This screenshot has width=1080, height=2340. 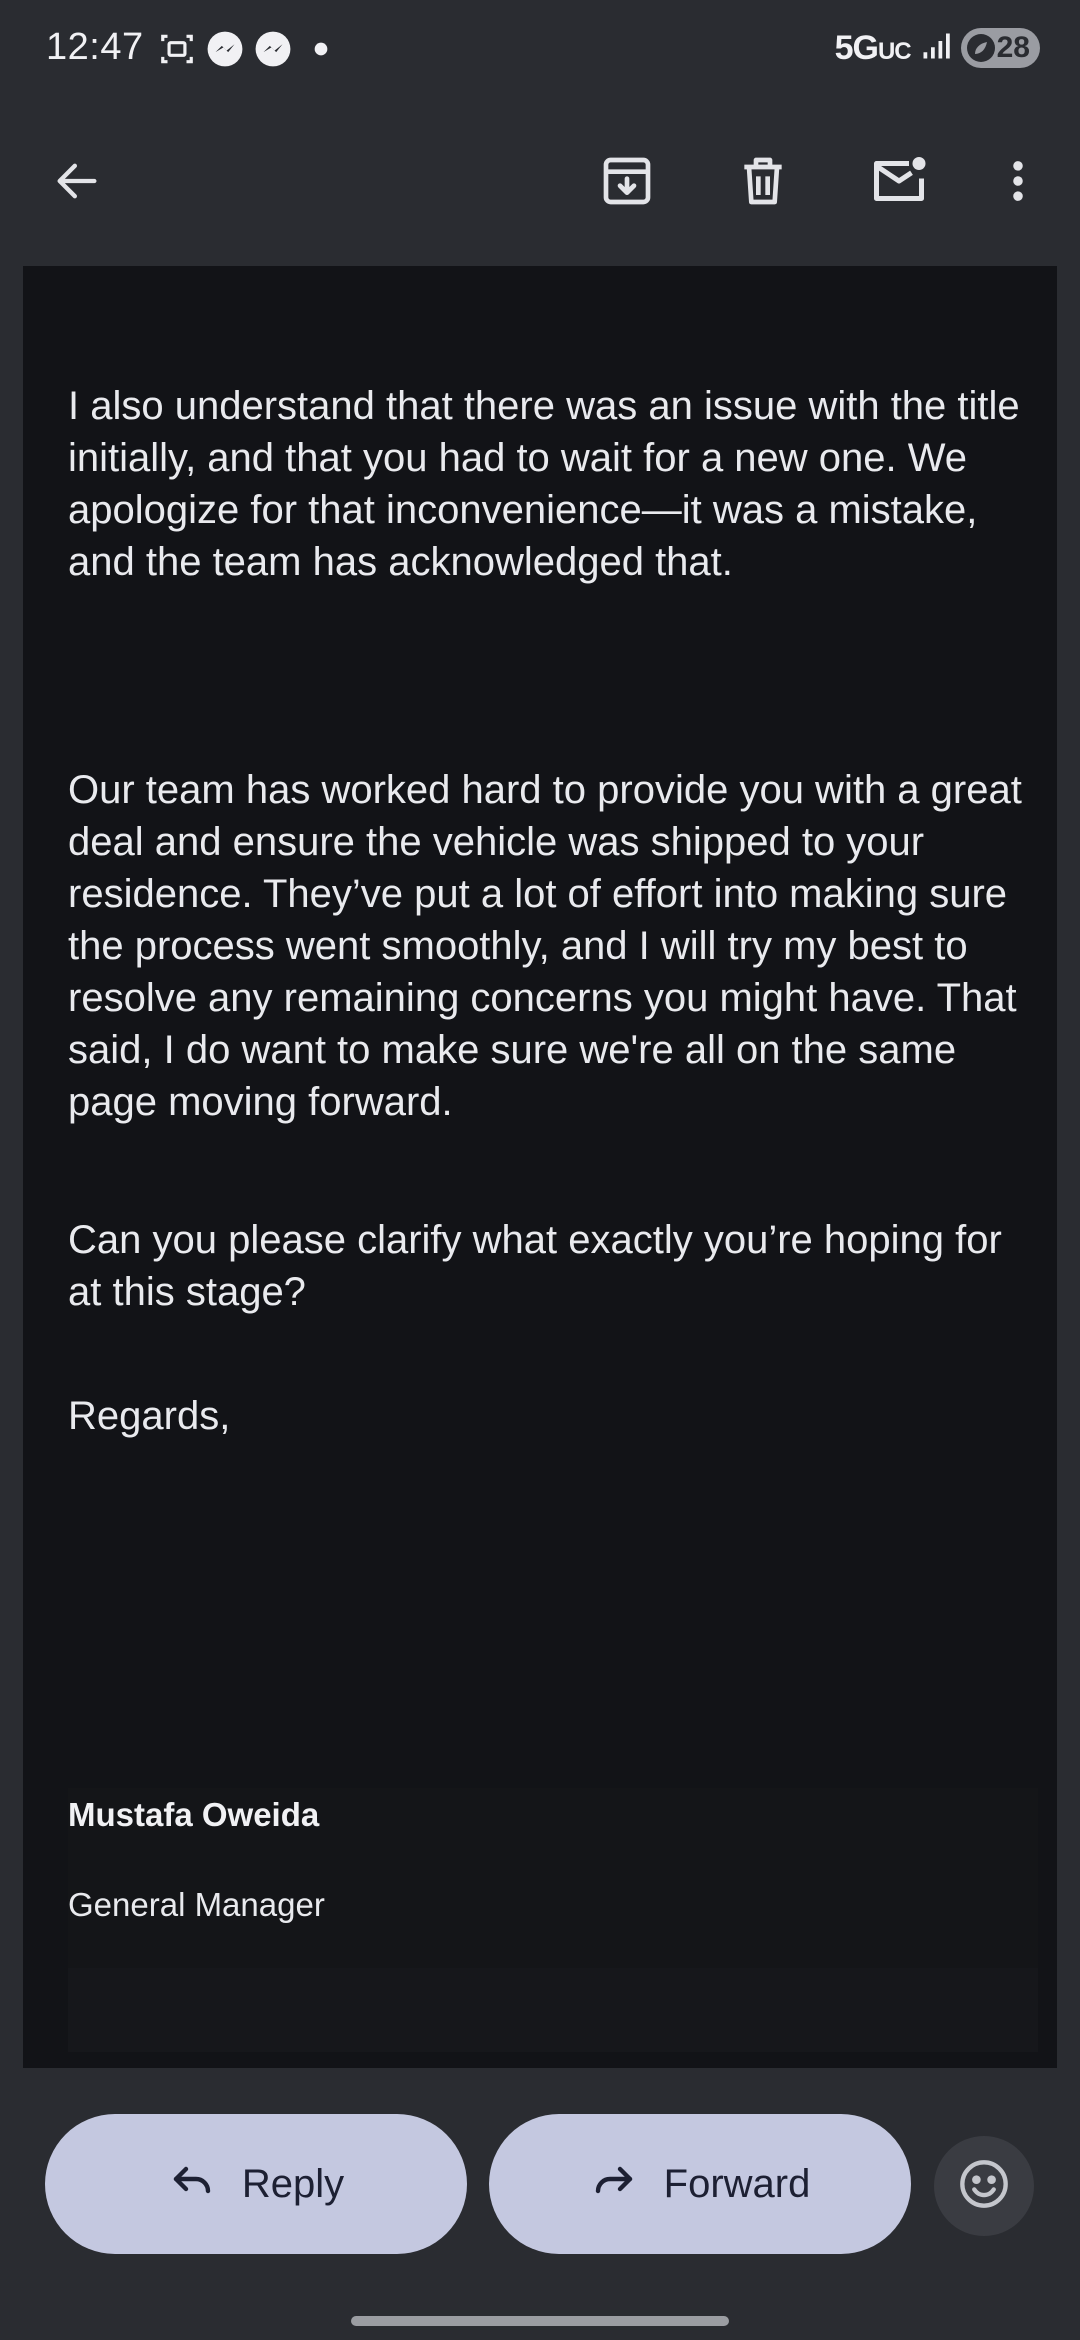 I want to click on reply-label: Reply, so click(x=293, y=2183).